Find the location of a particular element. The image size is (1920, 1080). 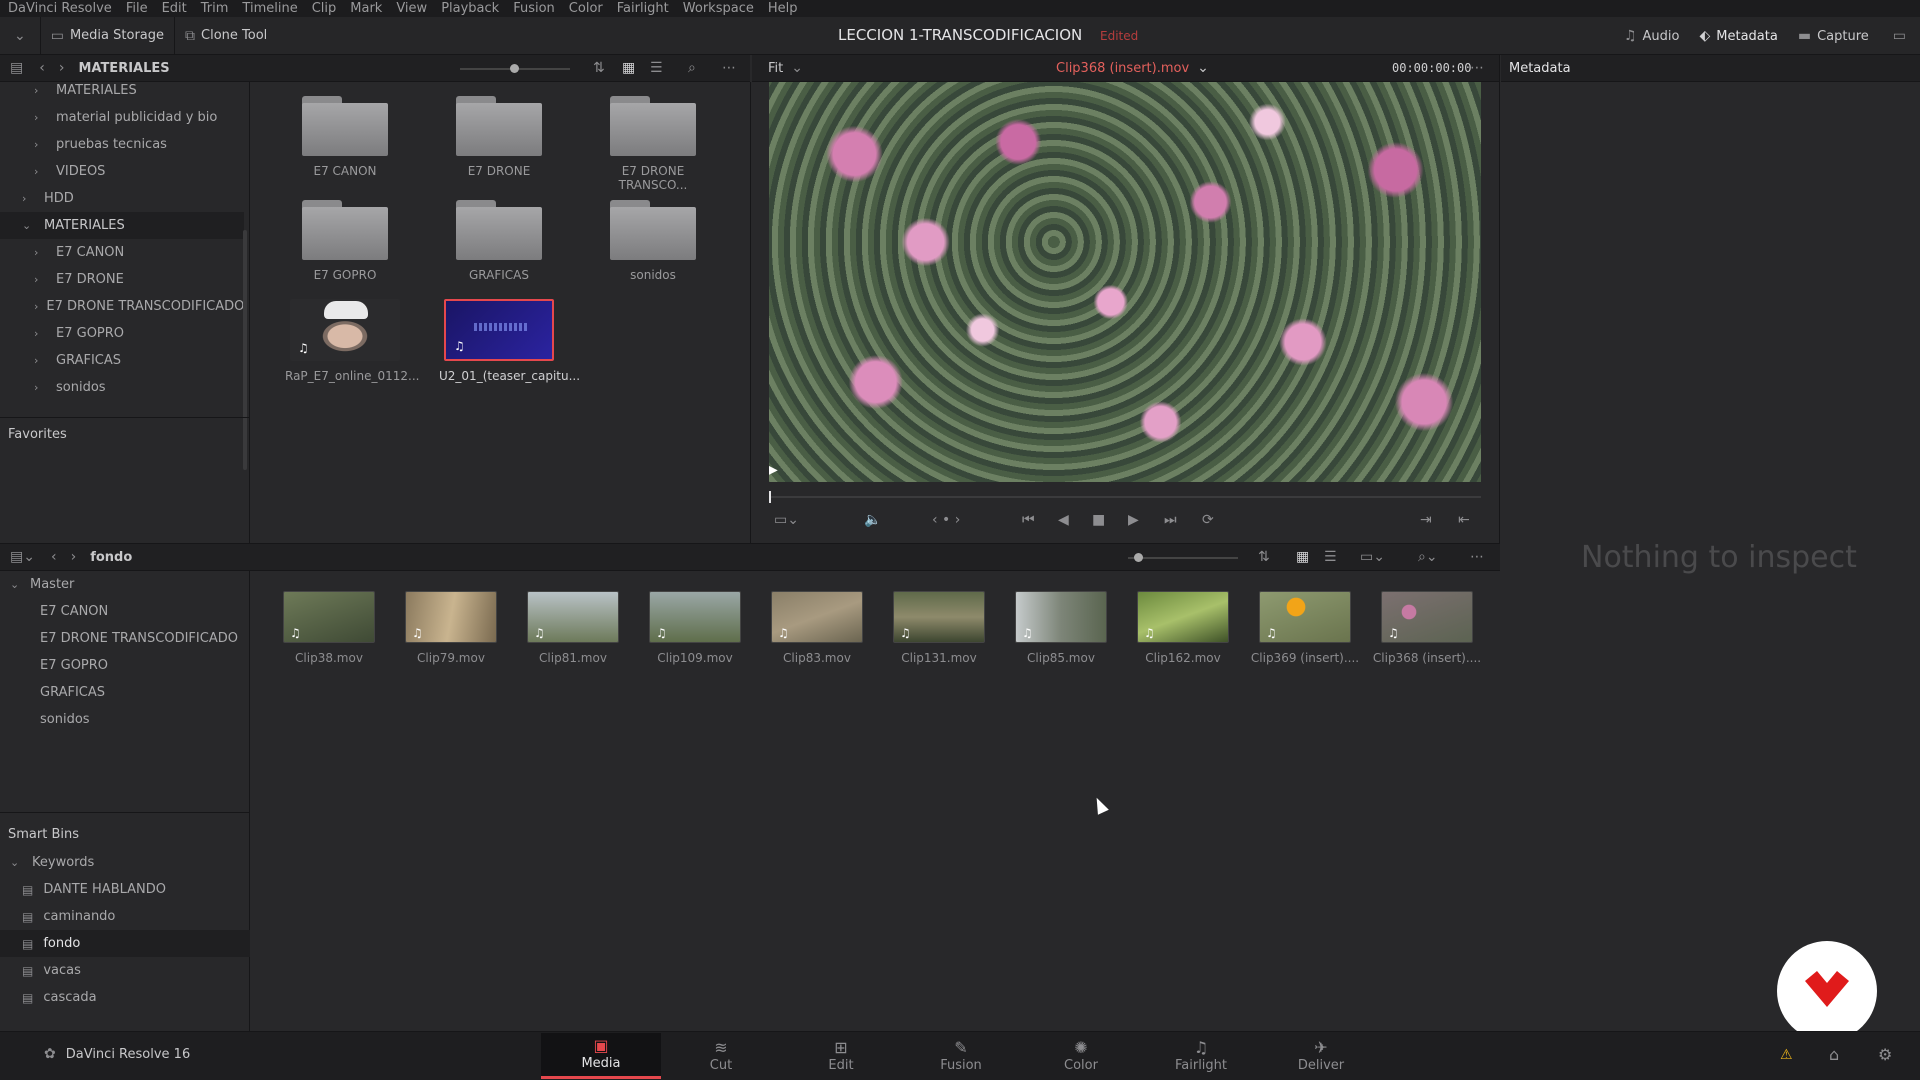

clip-thumbnail-item: ♫ Clip109.mov is located at coordinates (695, 628).